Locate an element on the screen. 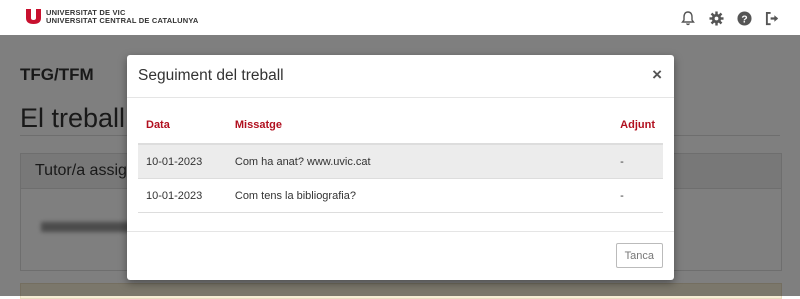 The image size is (800, 299). column-header-message: Missatge is located at coordinates (419, 126).